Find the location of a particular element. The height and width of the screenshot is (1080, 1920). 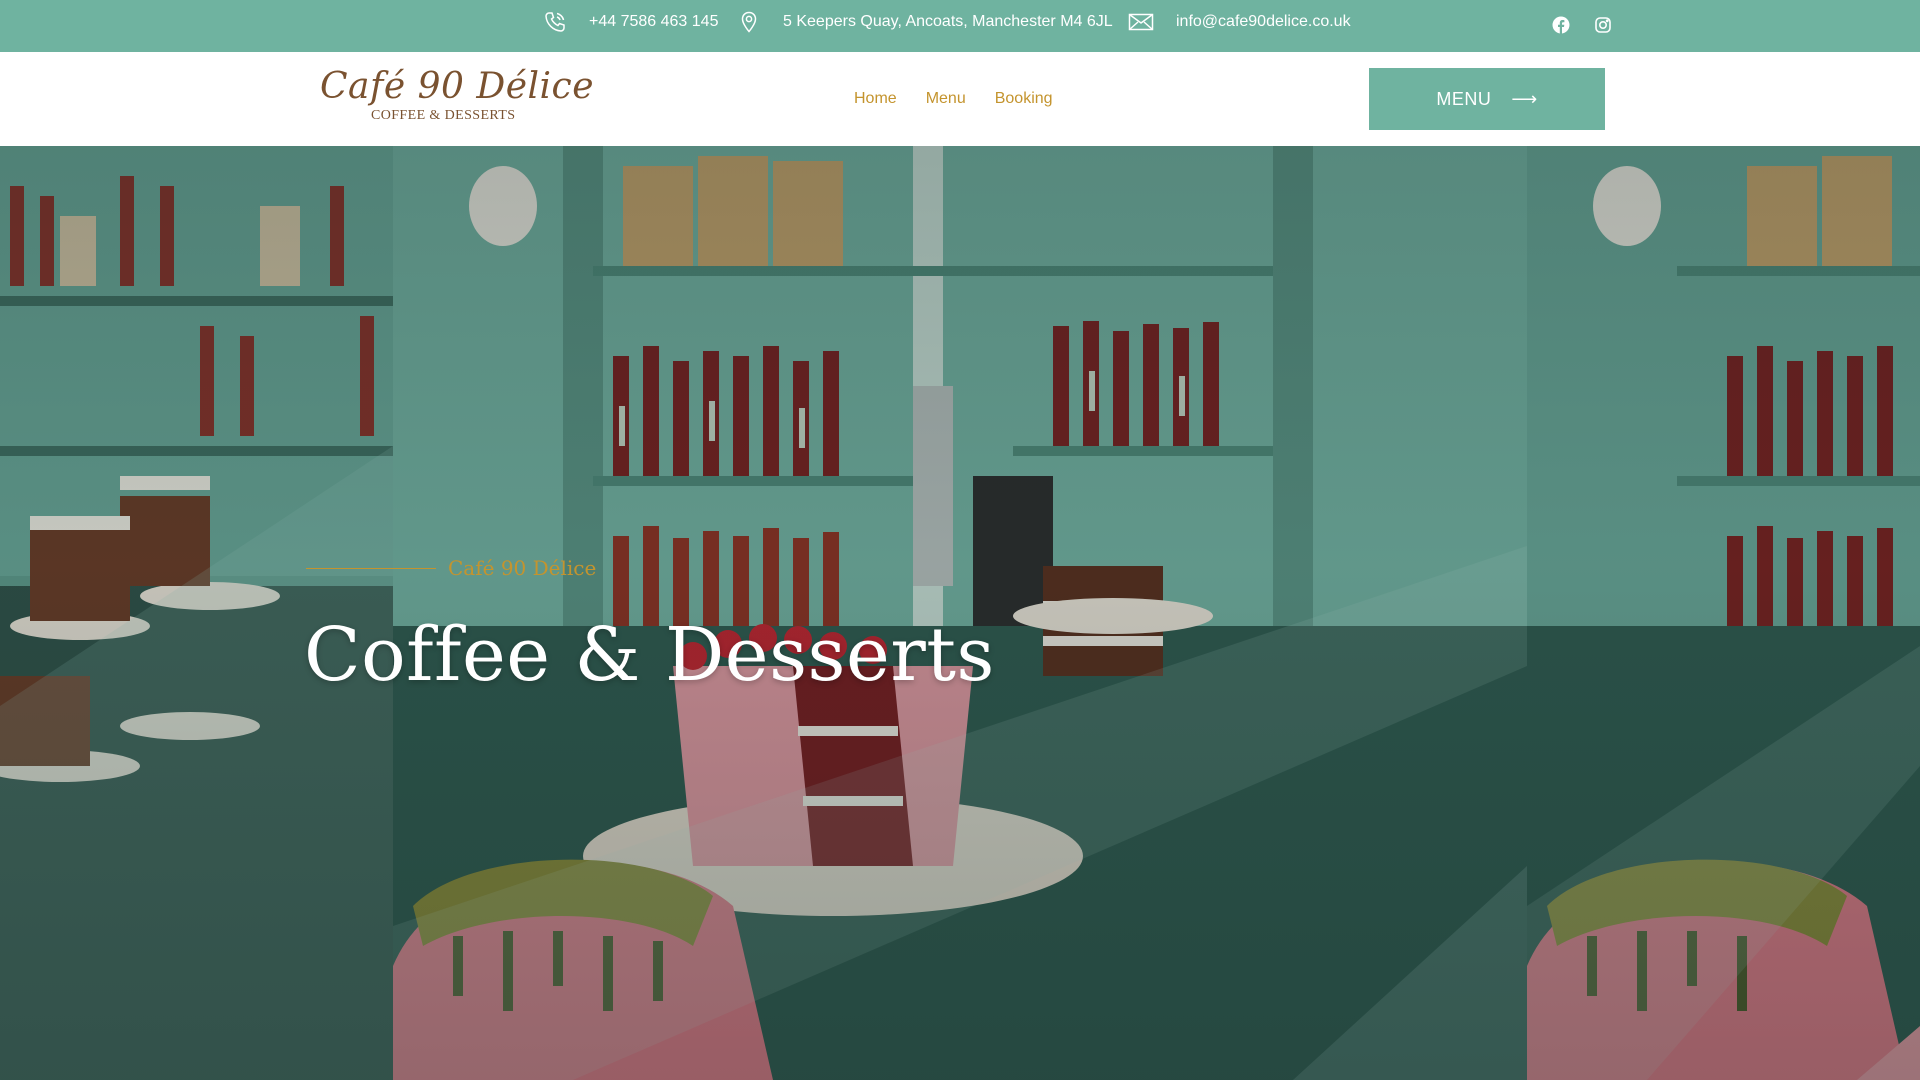

hero-kicker-text: Café 90 Délice is located at coordinates (522, 568).